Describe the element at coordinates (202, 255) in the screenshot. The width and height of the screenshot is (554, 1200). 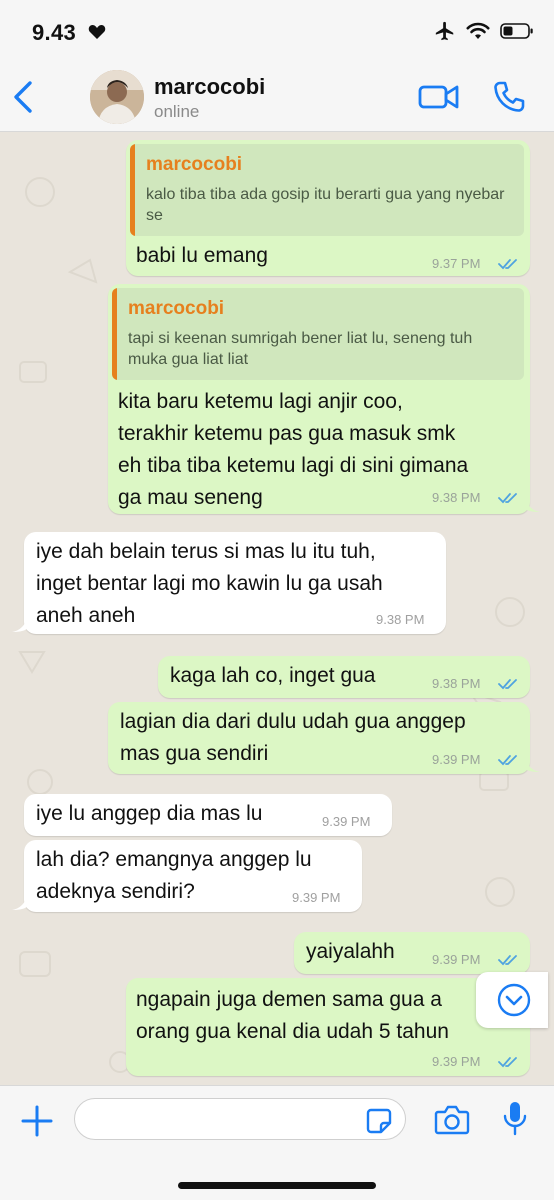
I see `message-text: babi lu emang` at that location.